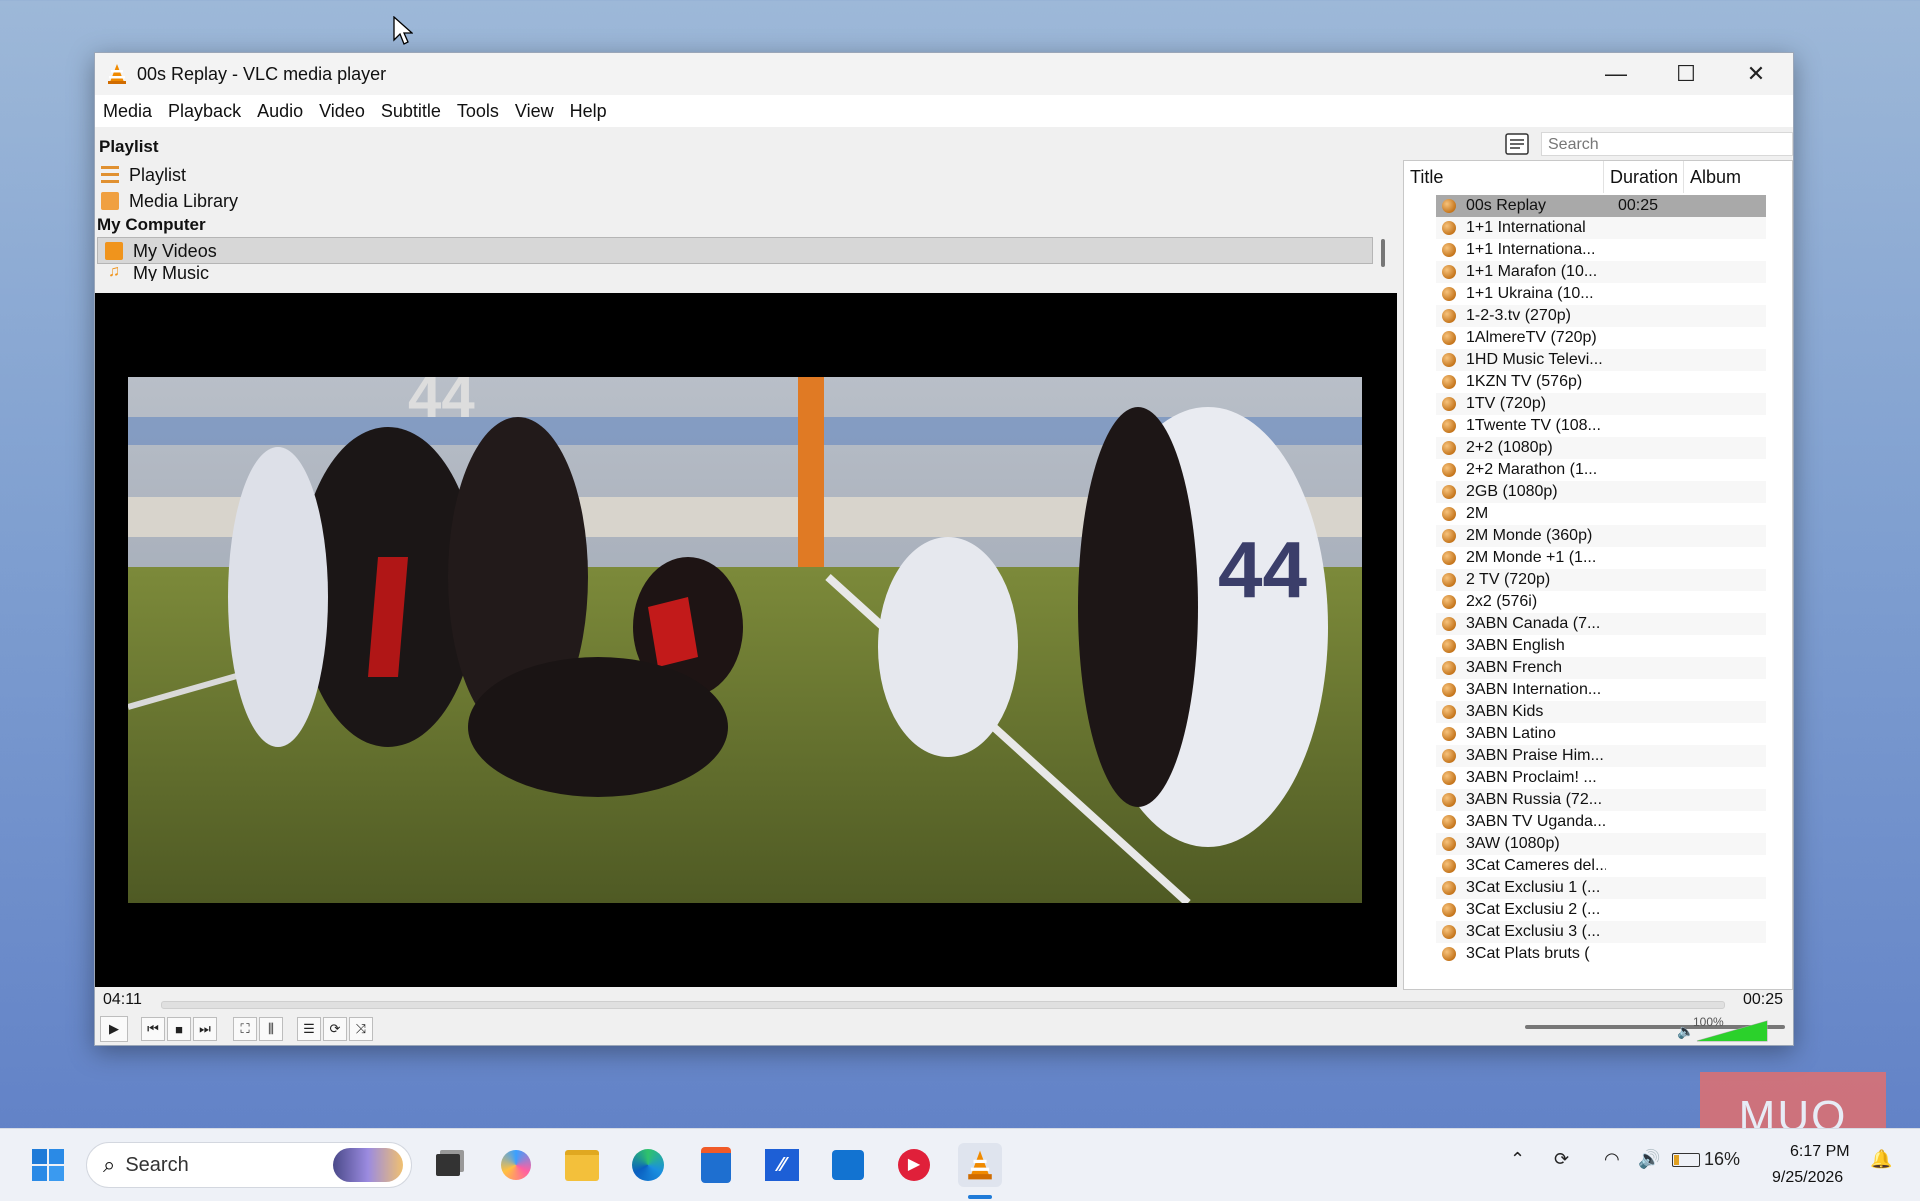 The height and width of the screenshot is (1201, 1920). I want to click on playlist-row: 3AW (1080p), so click(1601, 844).